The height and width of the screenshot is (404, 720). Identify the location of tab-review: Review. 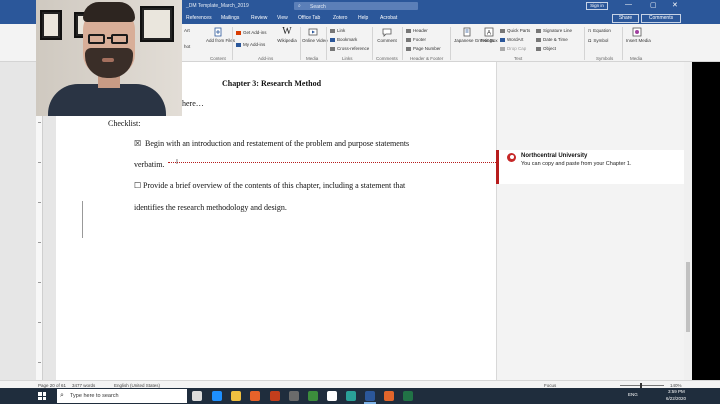
(259, 18).